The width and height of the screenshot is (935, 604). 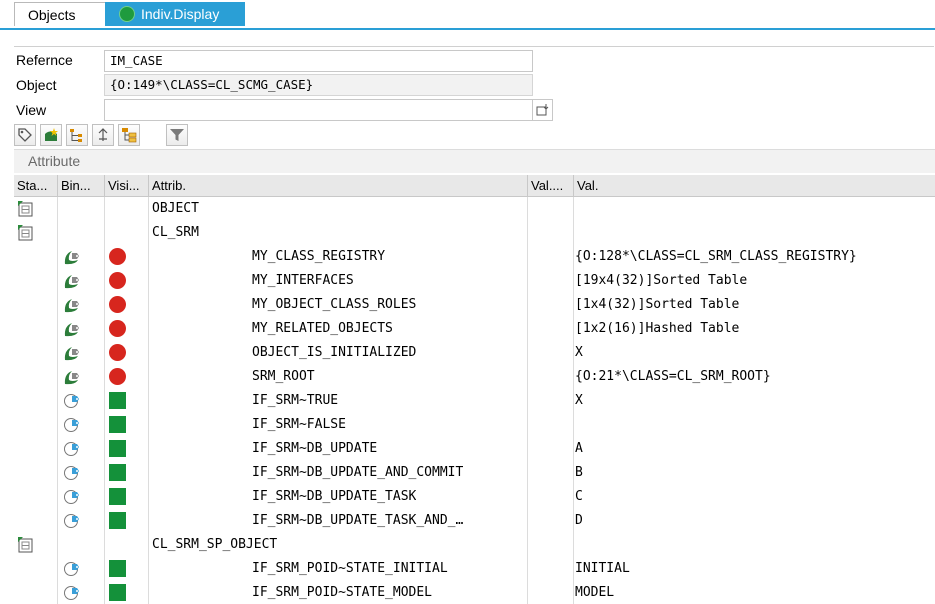 I want to click on attribute-cell: IF_SRM~TRUE, so click(x=338, y=401).